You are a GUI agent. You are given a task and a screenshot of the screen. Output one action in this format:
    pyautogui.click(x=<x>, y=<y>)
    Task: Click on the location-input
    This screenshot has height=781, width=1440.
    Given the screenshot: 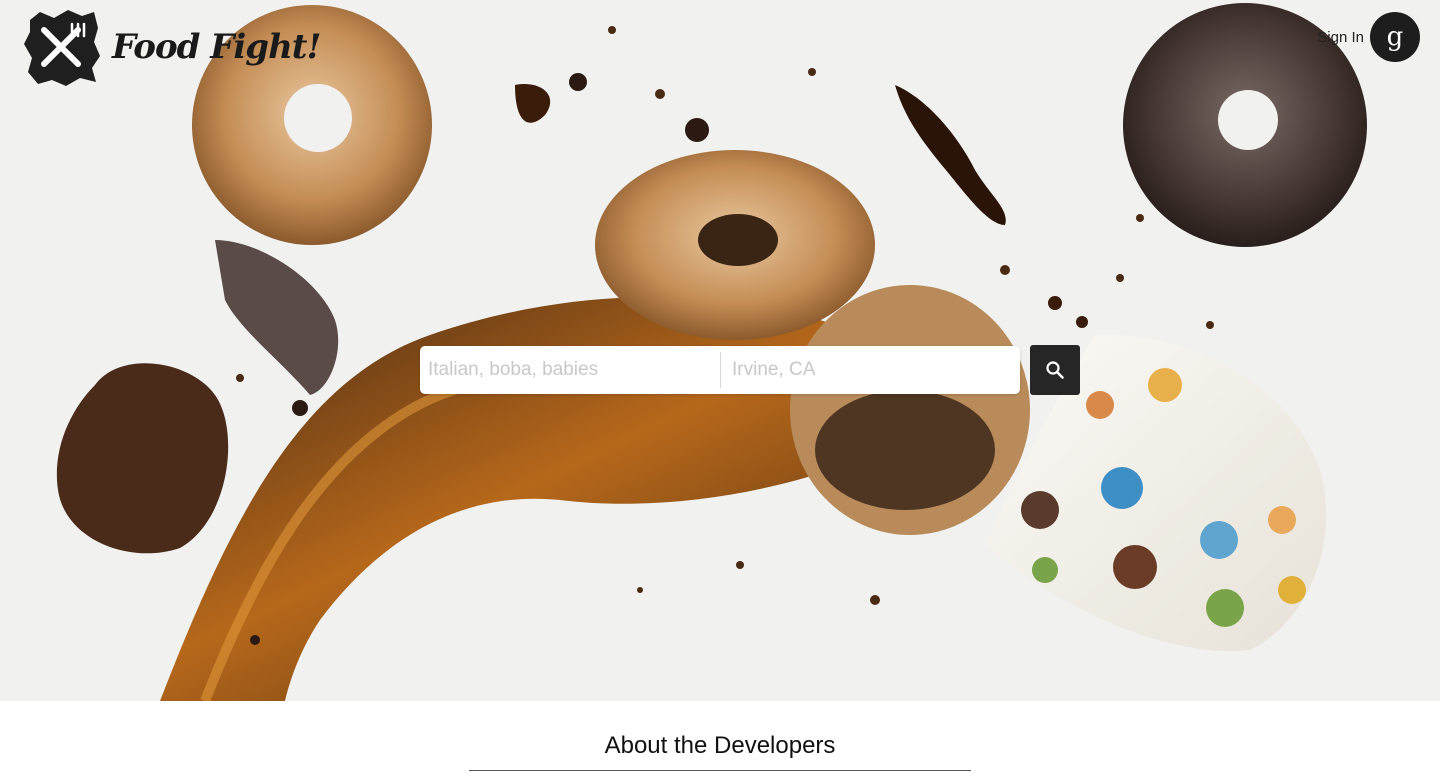 What is the action you would take?
    pyautogui.click(x=870, y=370)
    